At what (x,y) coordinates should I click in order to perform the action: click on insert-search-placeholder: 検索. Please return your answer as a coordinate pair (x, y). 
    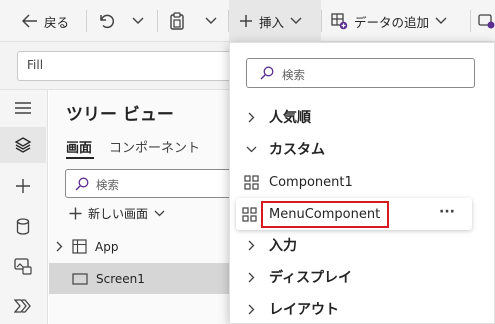
    Looking at the image, I should click on (293, 75).